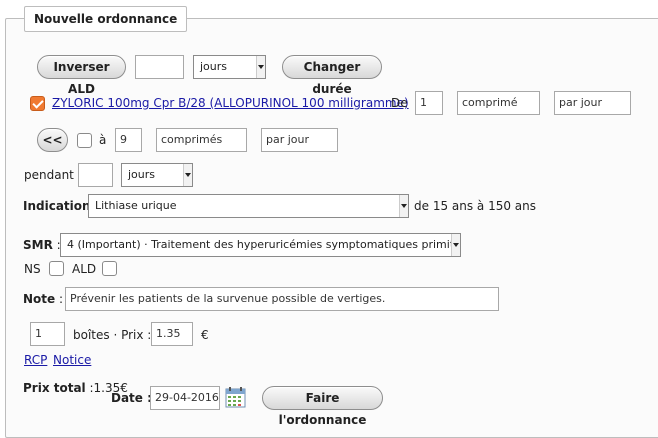  Describe the element at coordinates (103, 140) in the screenshot. I see `a-label: à` at that location.